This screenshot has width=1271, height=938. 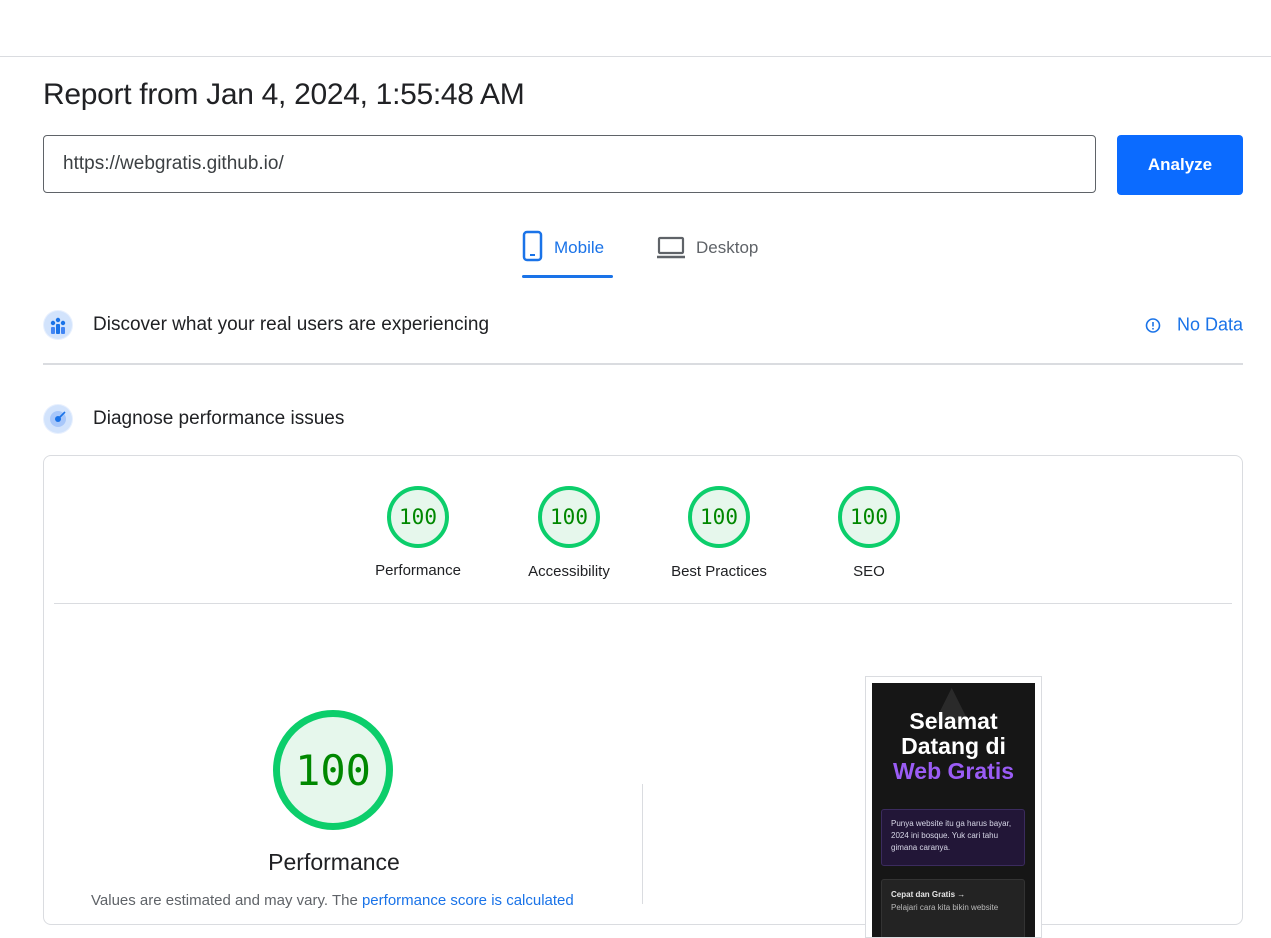 I want to click on screenshot-heading-line: Datang di, so click(x=953, y=746).